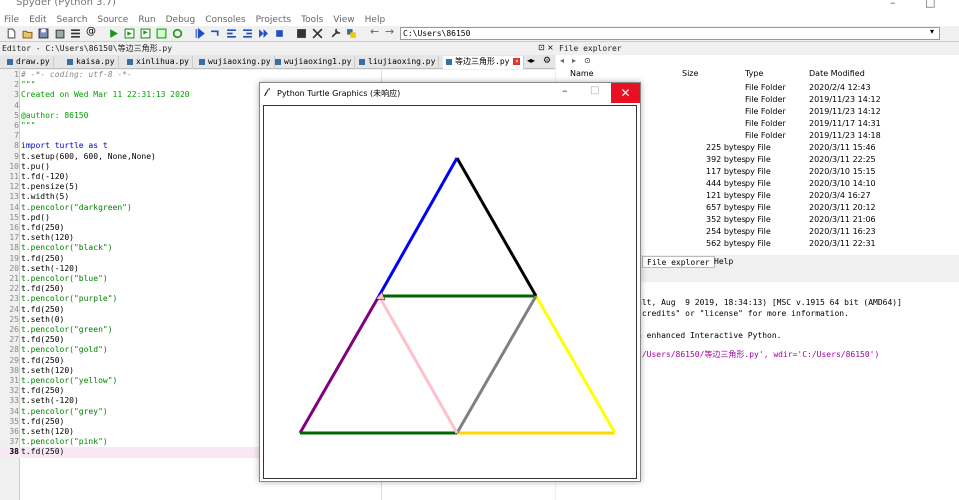 The width and height of the screenshot is (959, 500). Describe the element at coordinates (726, 208) in the screenshot. I see `file-size: 657 bytes` at that location.